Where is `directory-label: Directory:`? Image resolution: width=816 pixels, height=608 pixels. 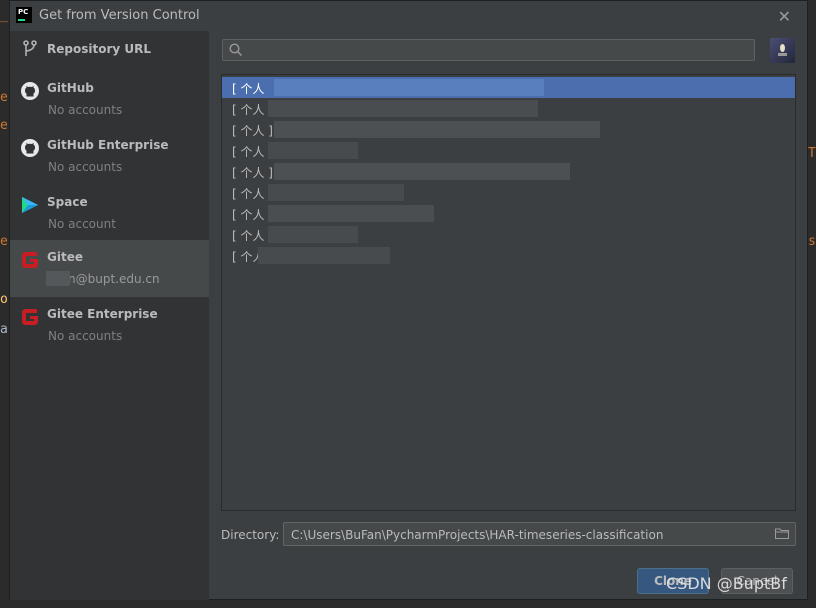
directory-label: Directory: is located at coordinates (250, 535).